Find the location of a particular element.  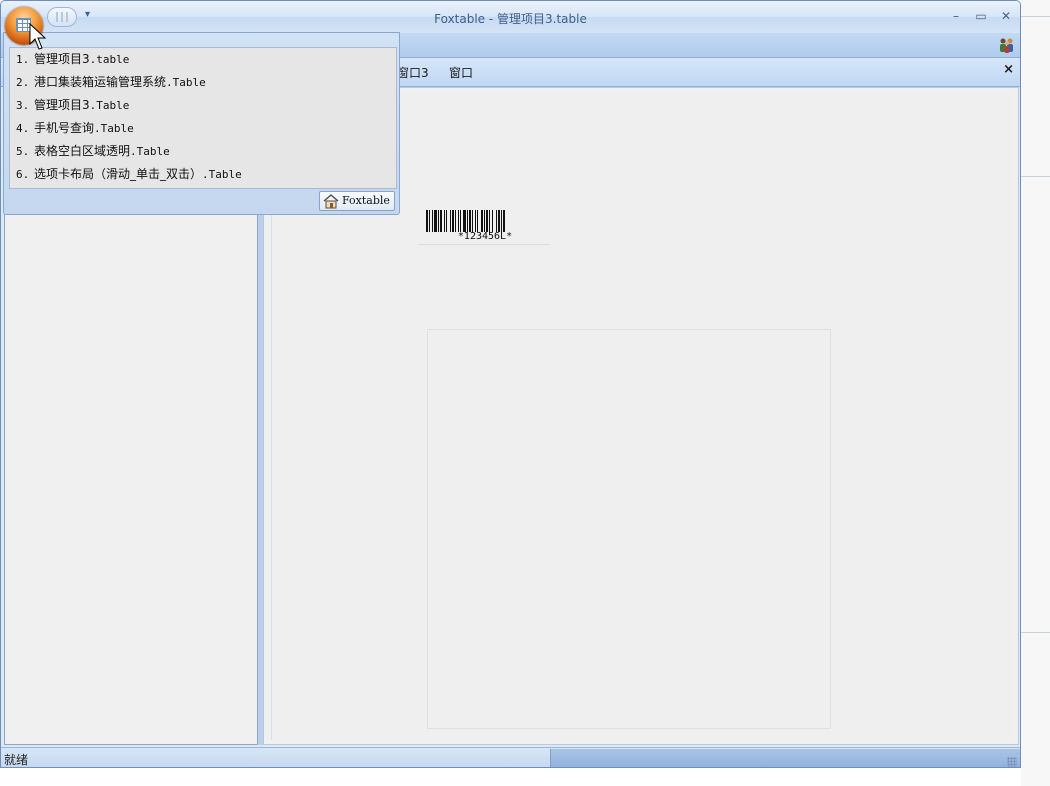

recent-file-item: 1. 管理项目3.table is located at coordinates (72, 59).